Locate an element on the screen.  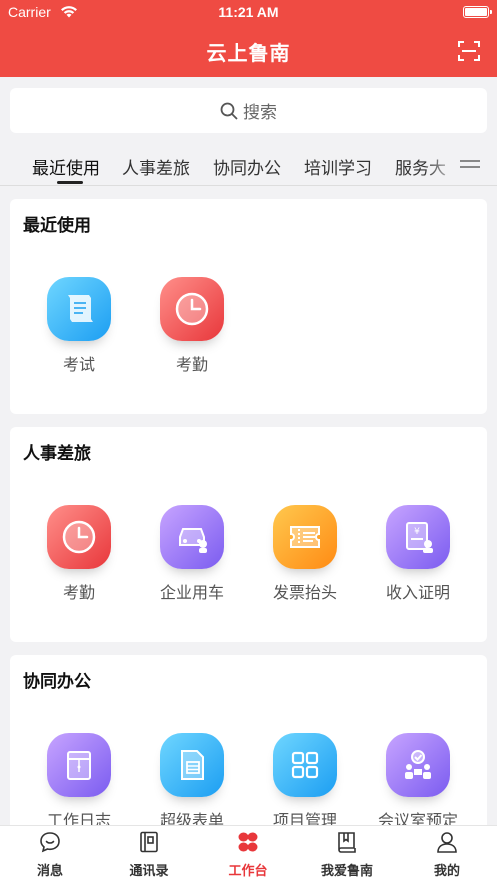
battery-icon is located at coordinates (477, 12).